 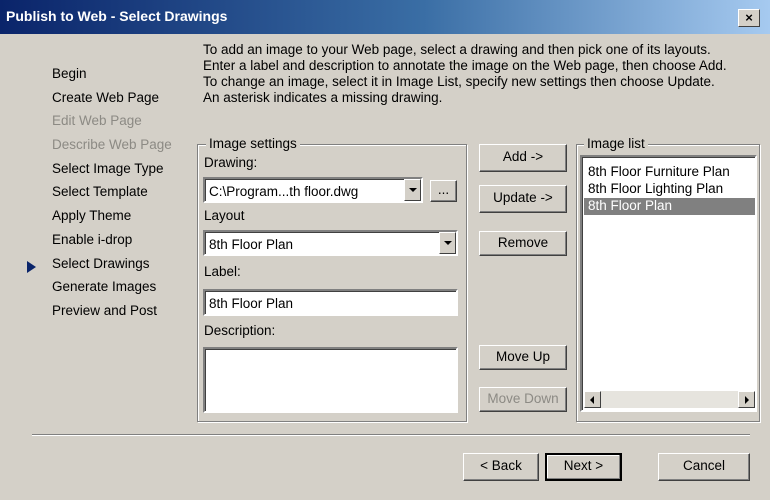 I want to click on nav-item-enable-i-drop: Enable i-drop, so click(x=92, y=239).